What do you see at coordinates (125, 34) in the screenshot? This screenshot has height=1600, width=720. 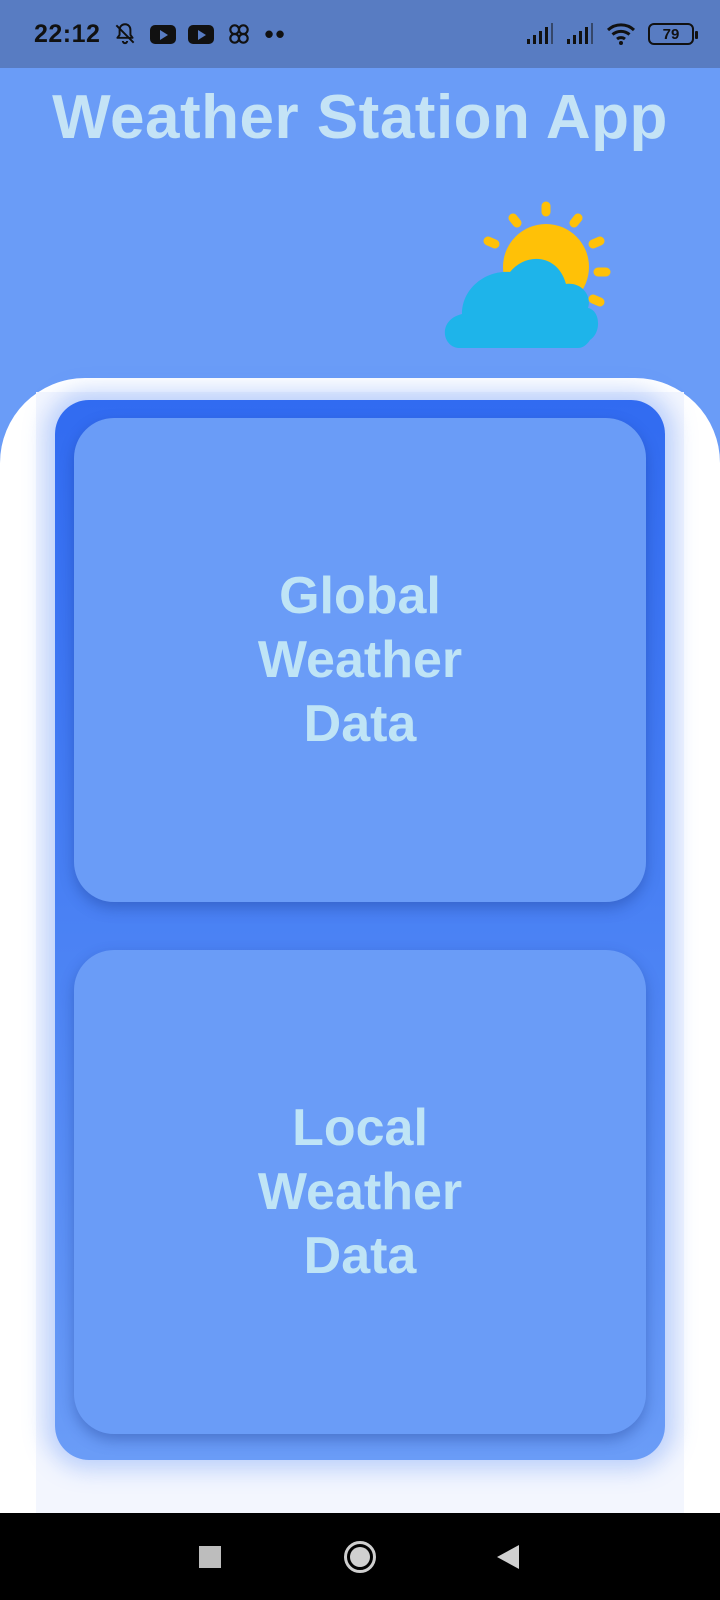 I see `bell-muted-icon` at bounding box center [125, 34].